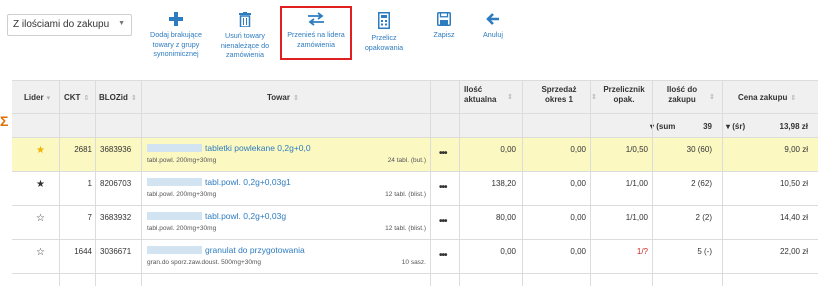  What do you see at coordinates (61, 24) in the screenshot?
I see `filter-select-value: Z ilościami do zakupu` at bounding box center [61, 24].